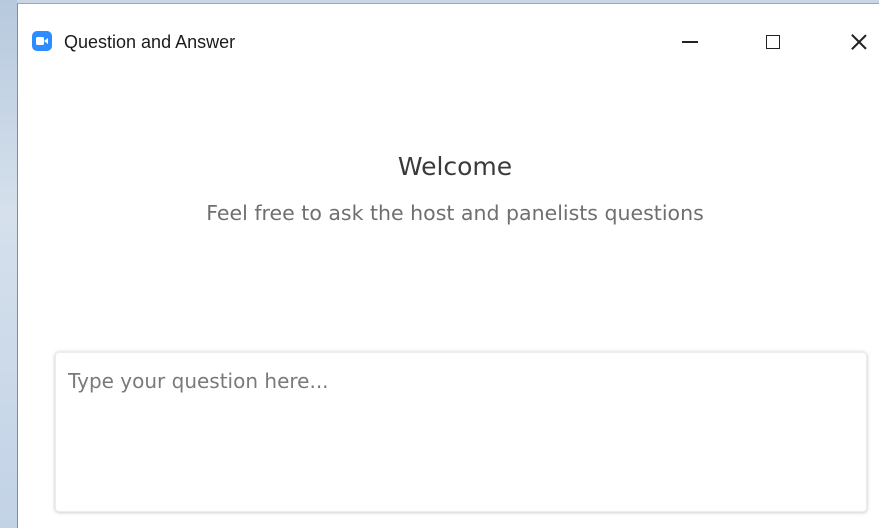 The height and width of the screenshot is (528, 879). I want to click on maximize-icon, so click(773, 42).